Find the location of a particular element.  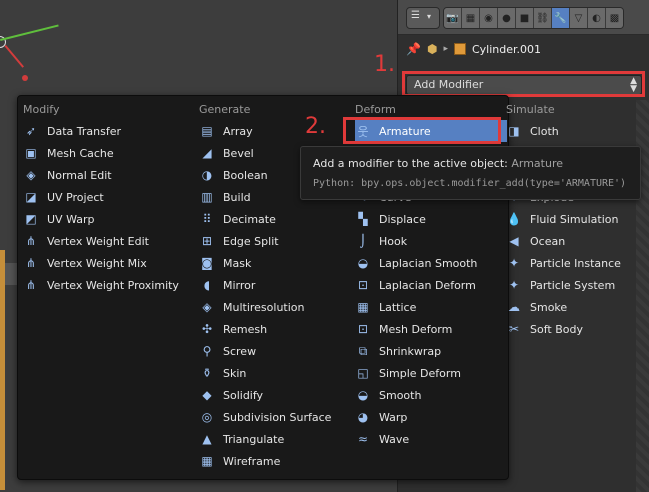

menu-item-warp: ◕ Warp is located at coordinates (429, 417).